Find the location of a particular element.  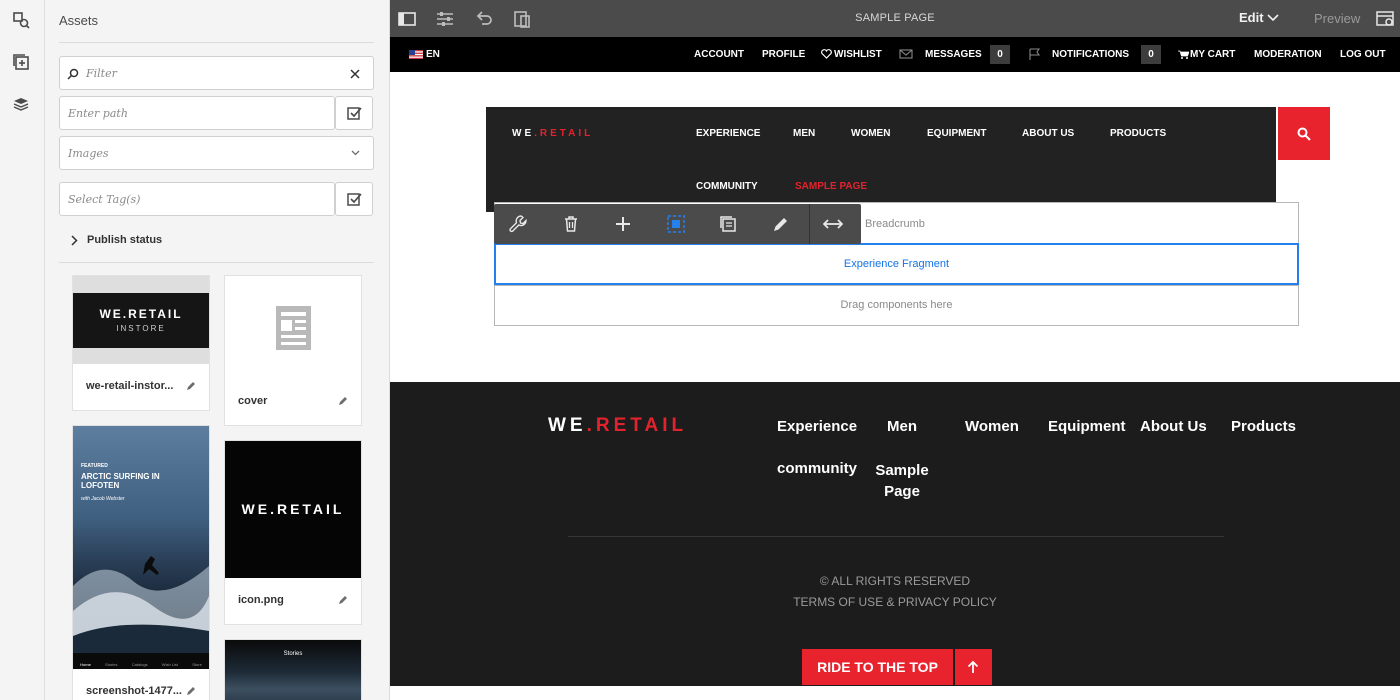

messages-link: MESSAGES is located at coordinates (953, 54).